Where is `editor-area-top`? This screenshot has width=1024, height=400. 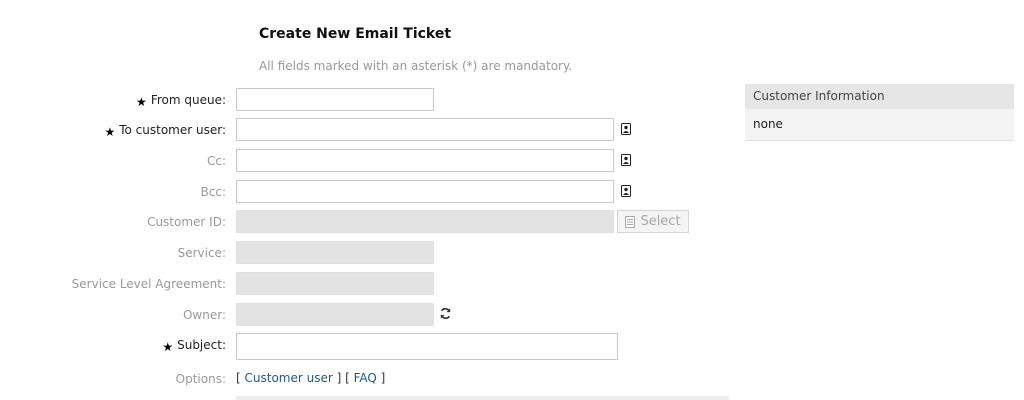
editor-area-top is located at coordinates (482, 398).